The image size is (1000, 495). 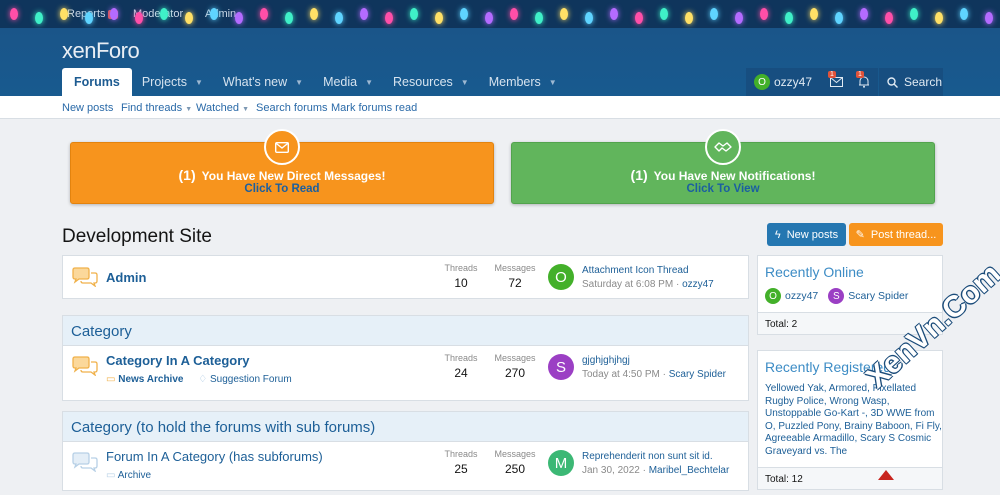 What do you see at coordinates (178, 360) in the screenshot?
I see `forum-title: Category In A Category` at bounding box center [178, 360].